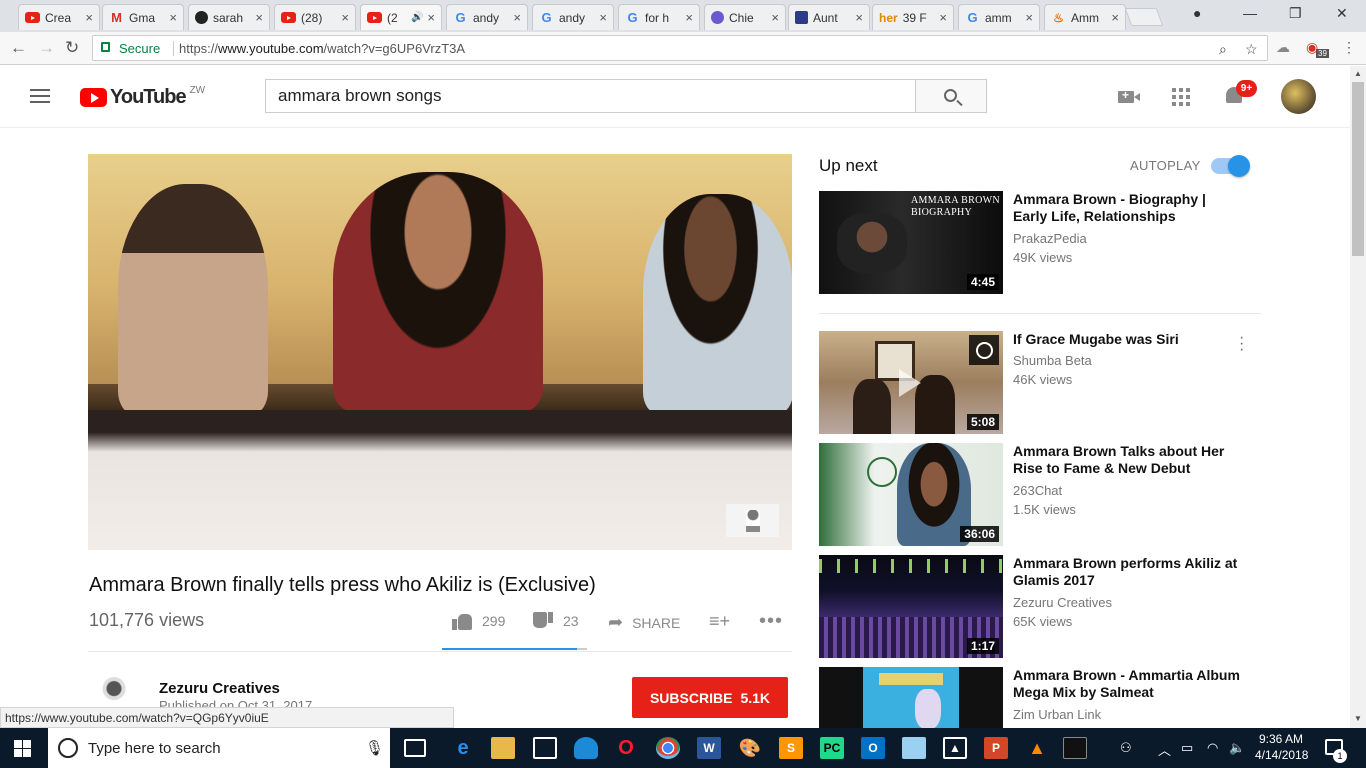 Image resolution: width=1366 pixels, height=768 pixels. I want to click on scroll-down-arrow-icon: ▼, so click(1358, 718).